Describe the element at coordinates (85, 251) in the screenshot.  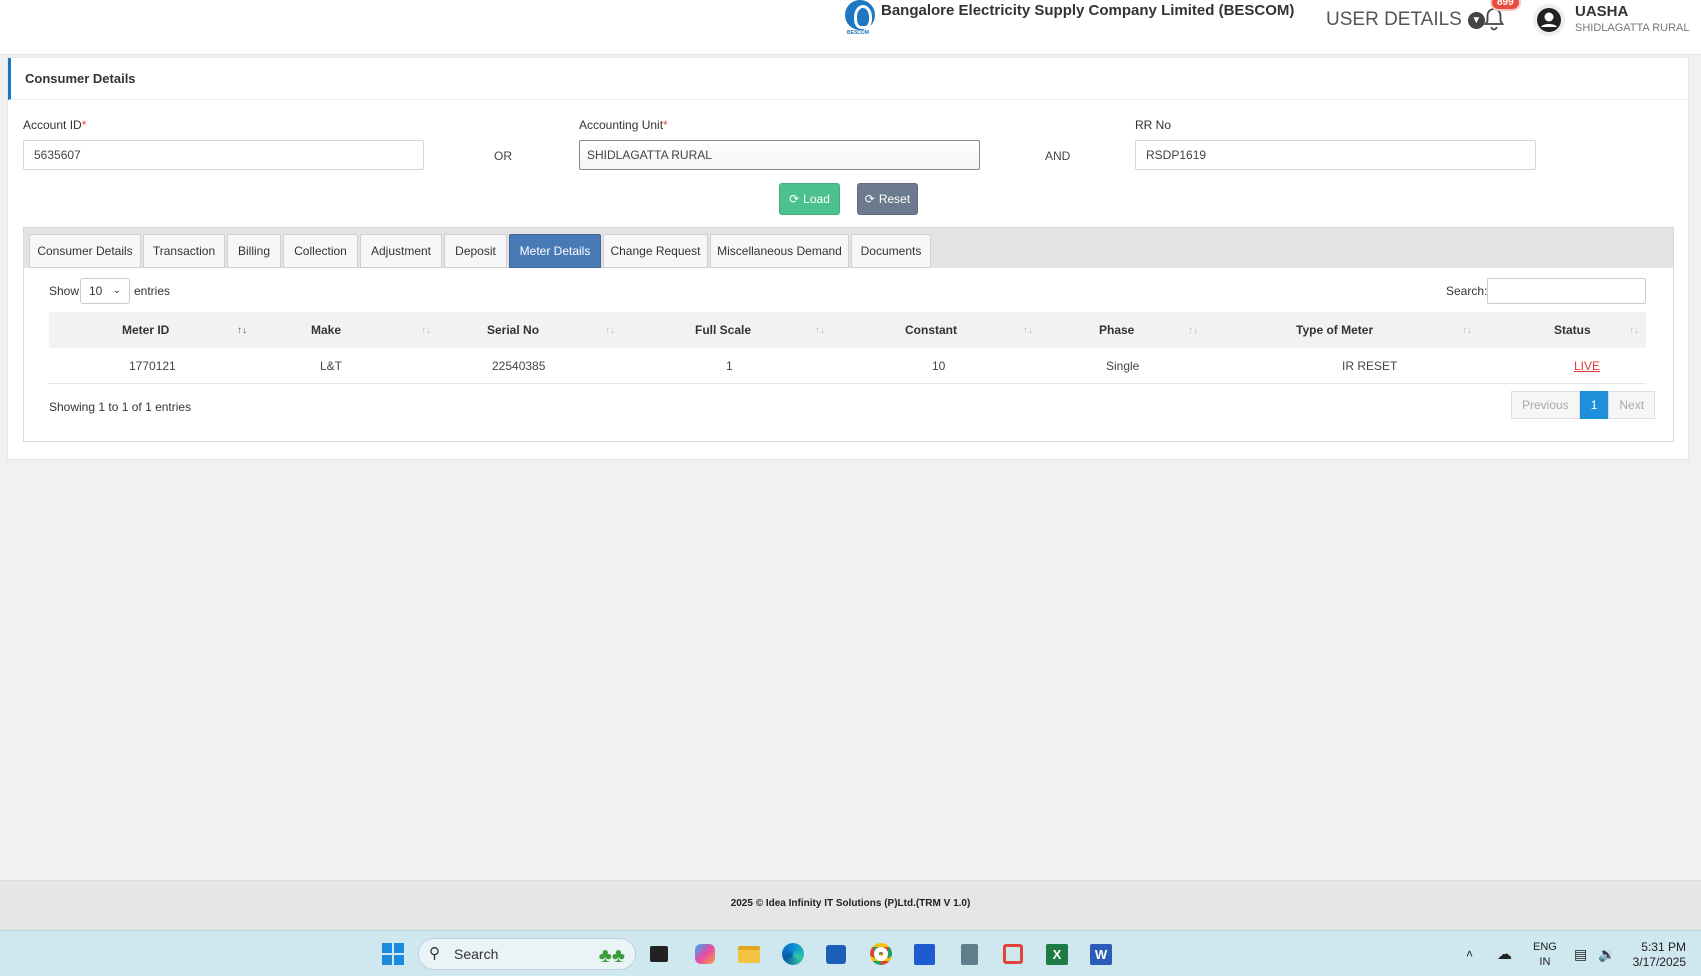
I see `tab-consumer-details: Consumer Details` at that location.